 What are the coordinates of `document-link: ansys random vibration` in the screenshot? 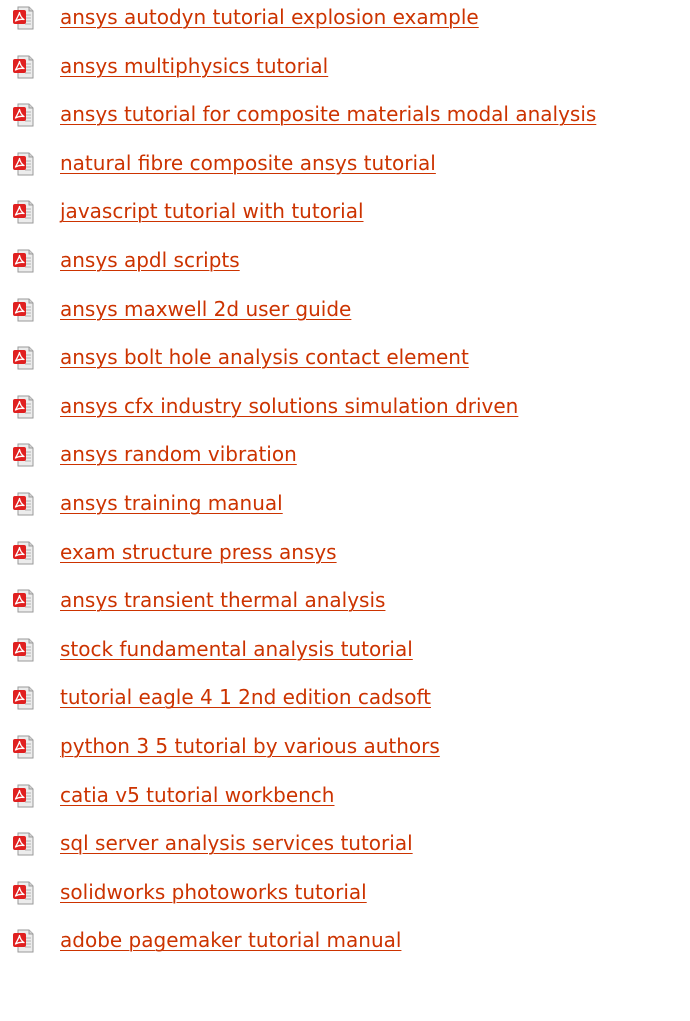 It's located at (178, 454).